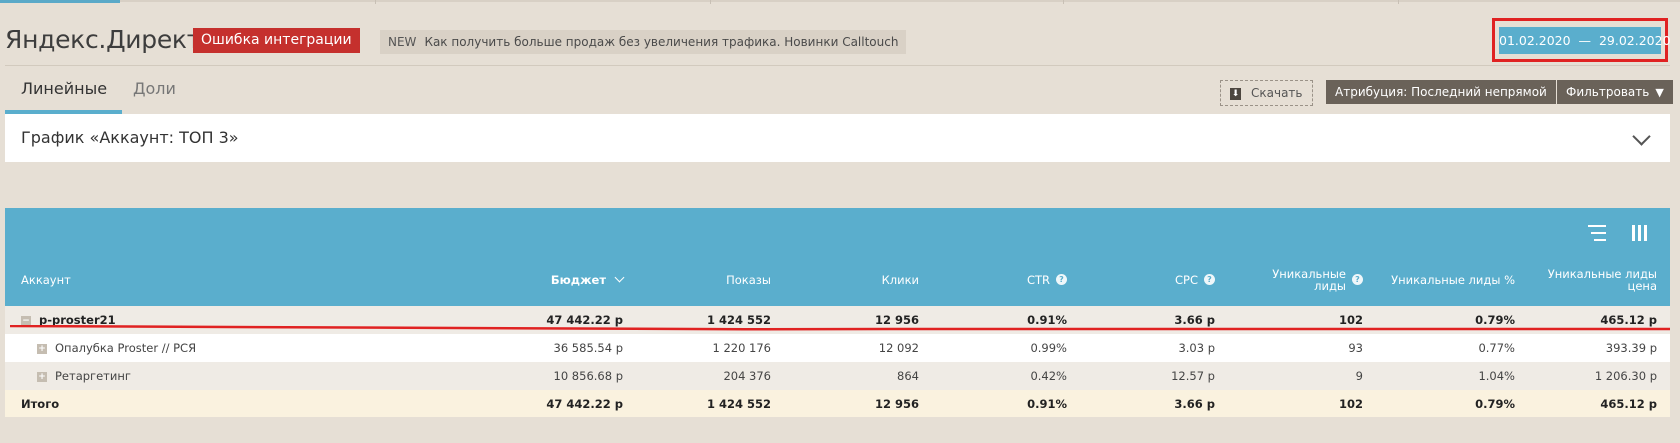 Image resolution: width=1680 pixels, height=443 pixels. I want to click on attribution-button: Атрибуция: Последний непрямой, so click(1441, 92).